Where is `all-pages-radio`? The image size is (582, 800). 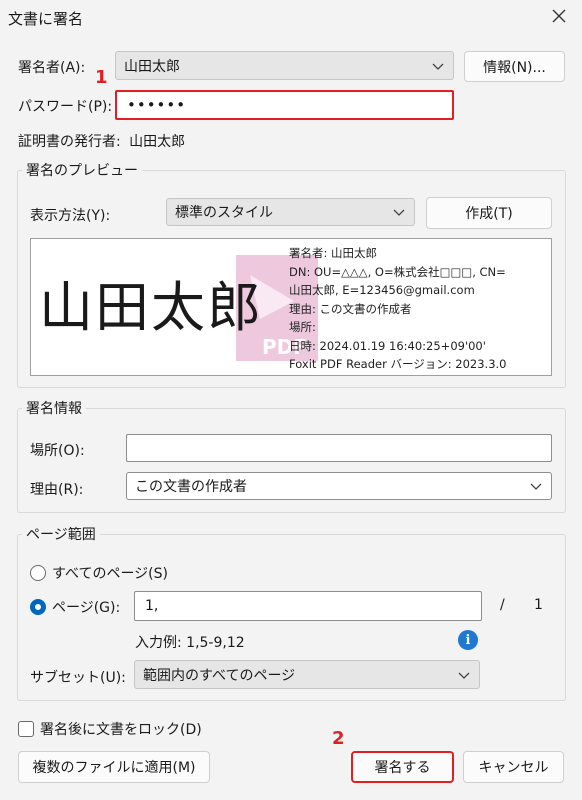
all-pages-radio is located at coordinates (38, 573).